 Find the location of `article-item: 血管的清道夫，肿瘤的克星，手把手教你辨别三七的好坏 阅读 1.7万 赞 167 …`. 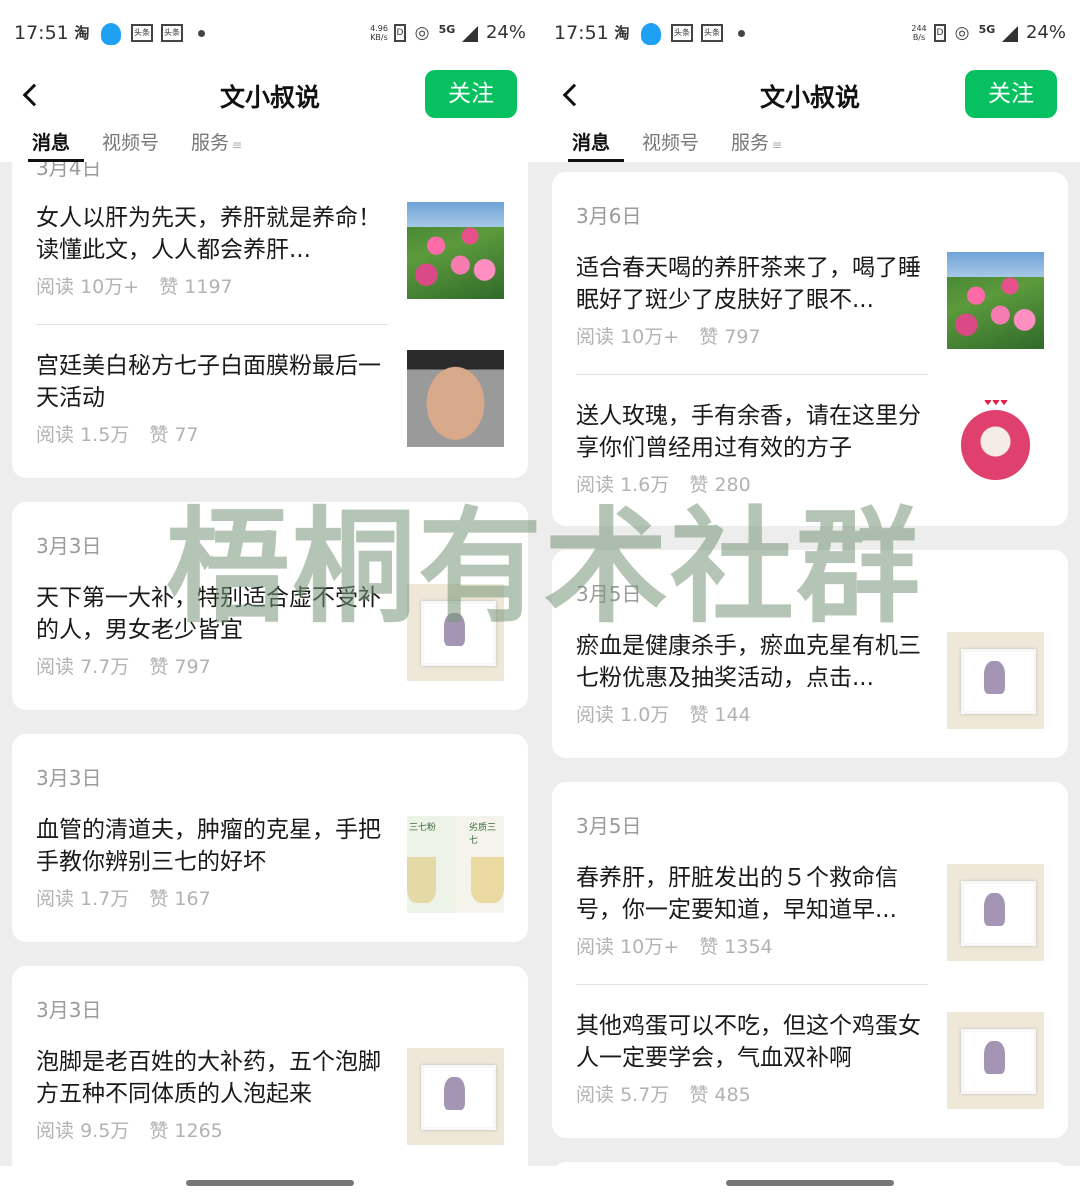

article-item: 血管的清道夫，肿瘤的克星，手把手教你辨别三七的好坏 阅读 1.7万 赞 167 … is located at coordinates (276, 869).